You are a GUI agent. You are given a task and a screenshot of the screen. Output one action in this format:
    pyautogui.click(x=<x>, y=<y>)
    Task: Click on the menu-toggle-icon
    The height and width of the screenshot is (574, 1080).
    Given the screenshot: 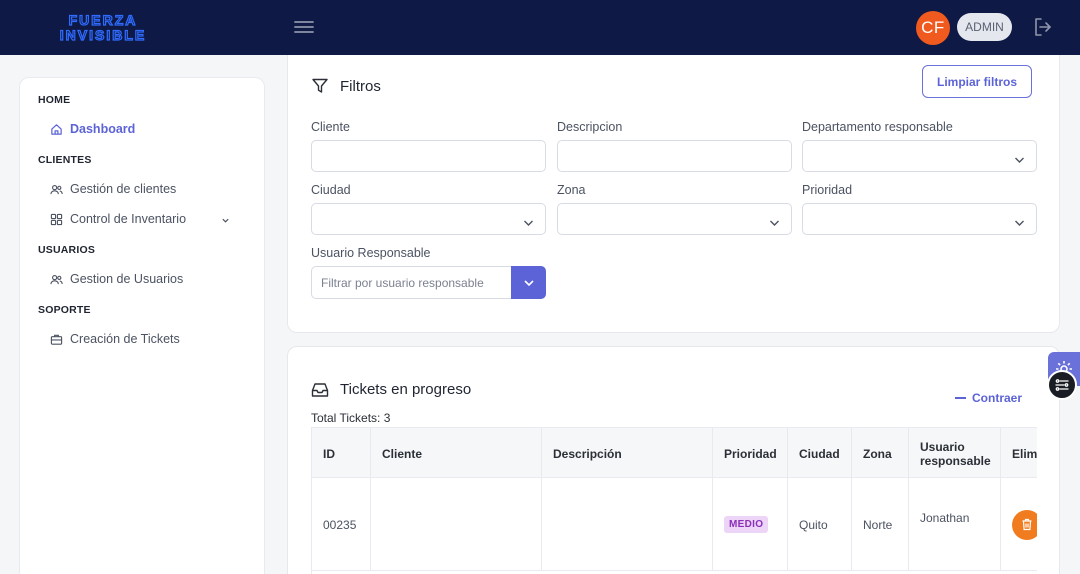 What is the action you would take?
    pyautogui.click(x=304, y=27)
    